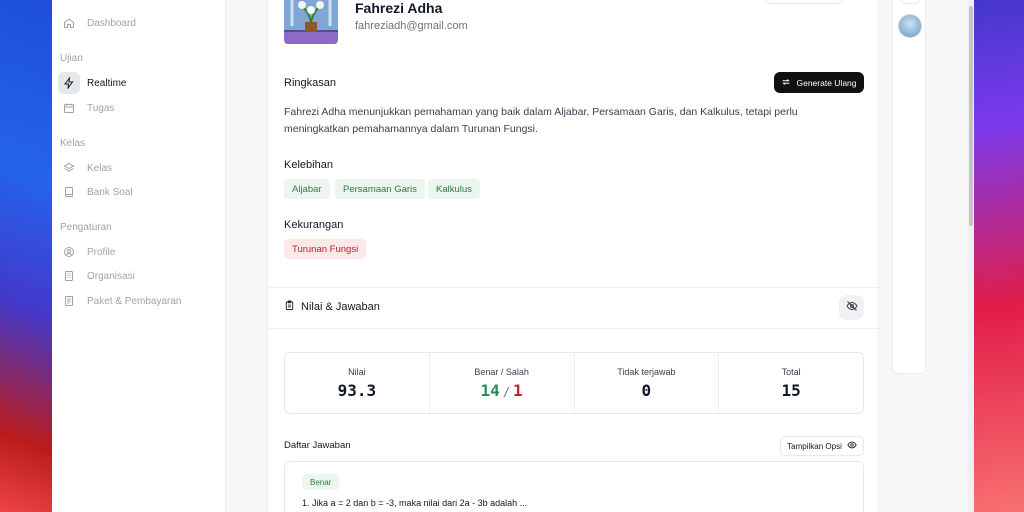  I want to click on grades-header: Nilai & Jawaban, so click(332, 307).